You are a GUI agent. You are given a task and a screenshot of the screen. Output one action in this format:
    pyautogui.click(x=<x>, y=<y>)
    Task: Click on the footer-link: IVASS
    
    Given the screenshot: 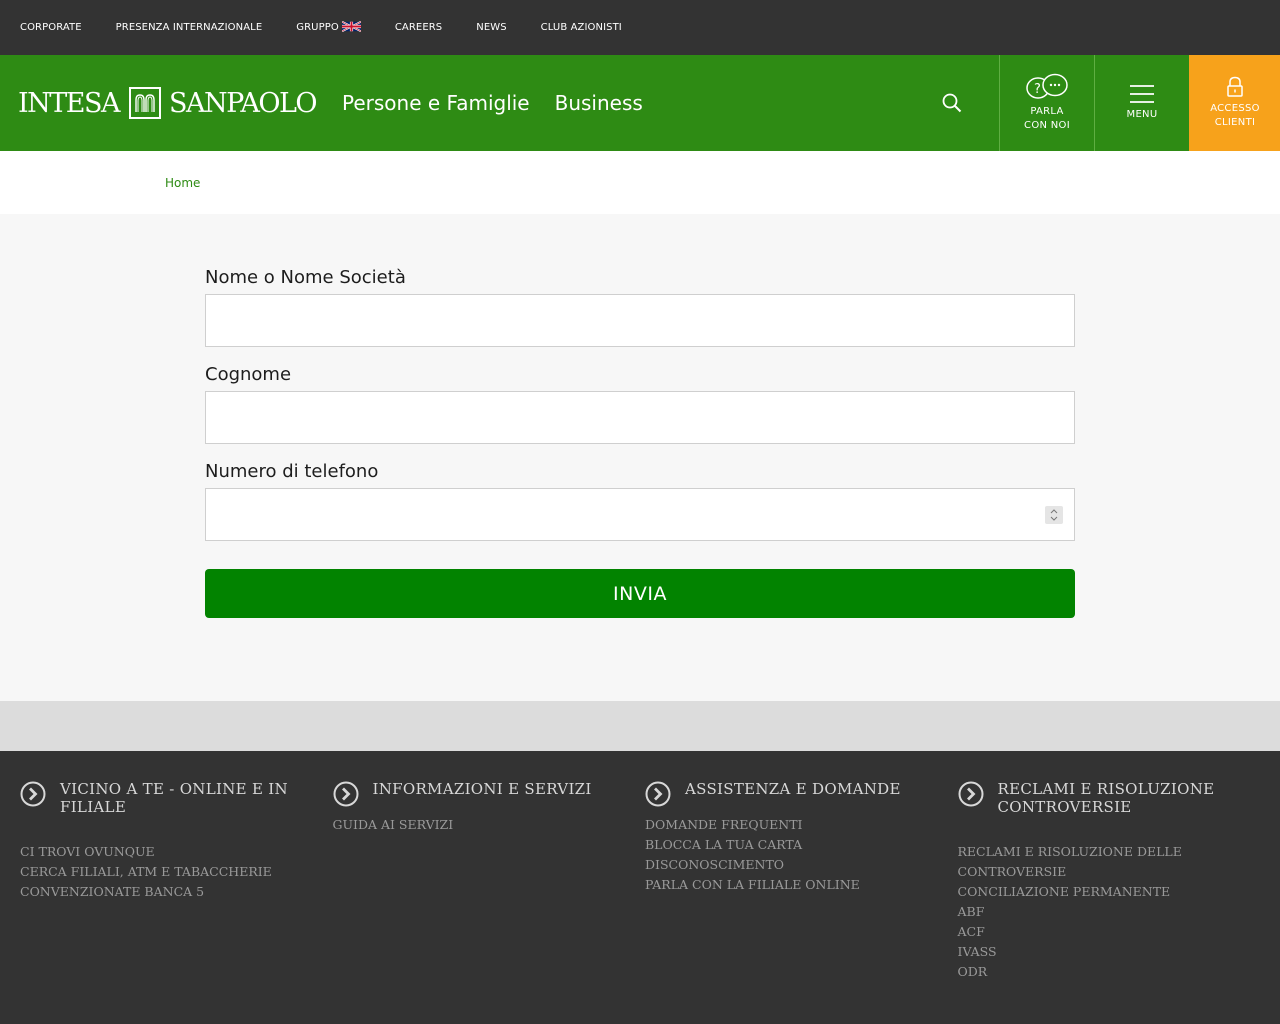 What is the action you would take?
    pyautogui.click(x=1104, y=952)
    